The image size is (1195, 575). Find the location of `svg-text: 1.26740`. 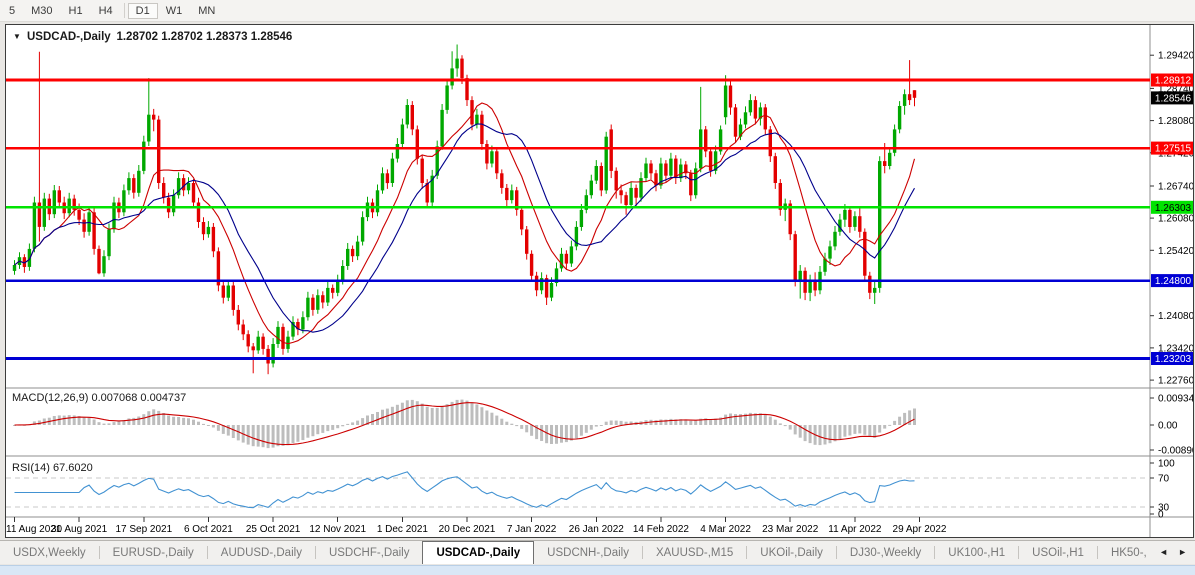

svg-text: 1.26740 is located at coordinates (1175, 187).